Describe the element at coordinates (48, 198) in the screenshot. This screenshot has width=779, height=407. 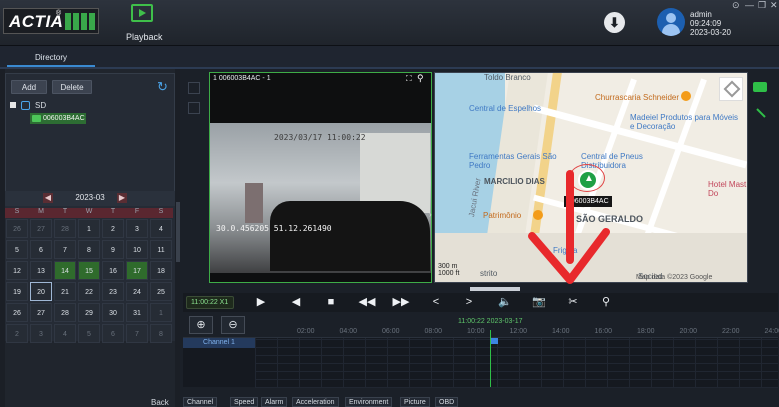
I see `prev-month-button: ◀` at that location.